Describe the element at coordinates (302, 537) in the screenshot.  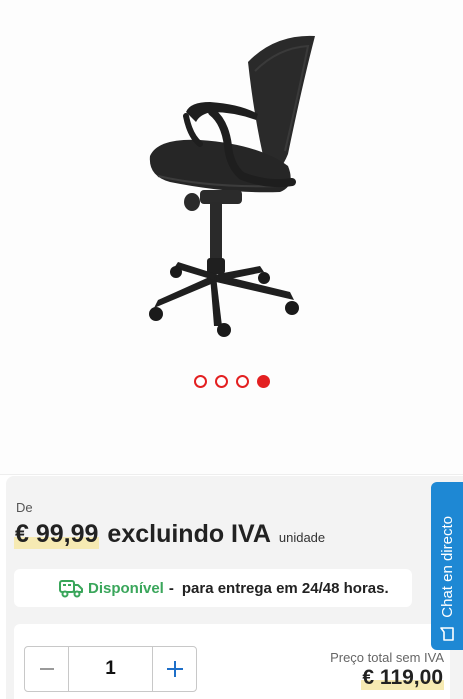
I see `price-unit: unidade` at that location.